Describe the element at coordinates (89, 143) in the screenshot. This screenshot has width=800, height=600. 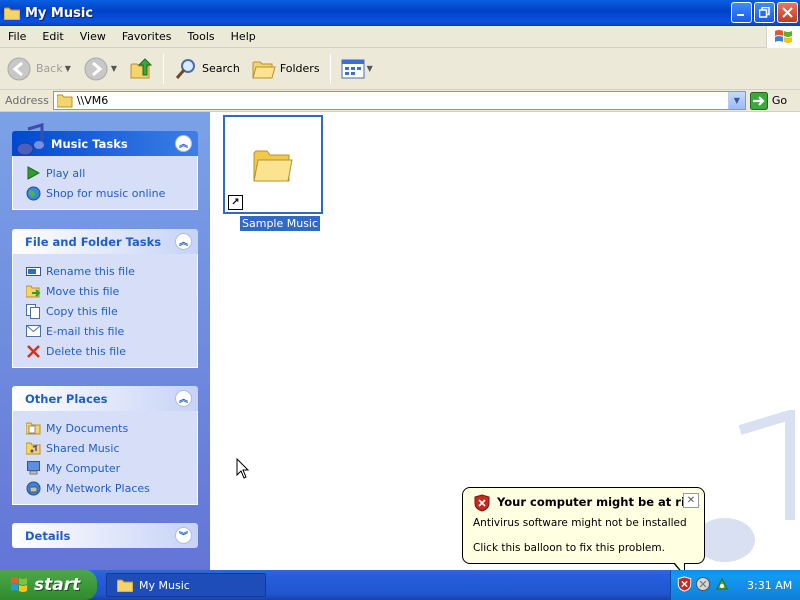
I see `music-tasks-title: Music Tasks` at that location.